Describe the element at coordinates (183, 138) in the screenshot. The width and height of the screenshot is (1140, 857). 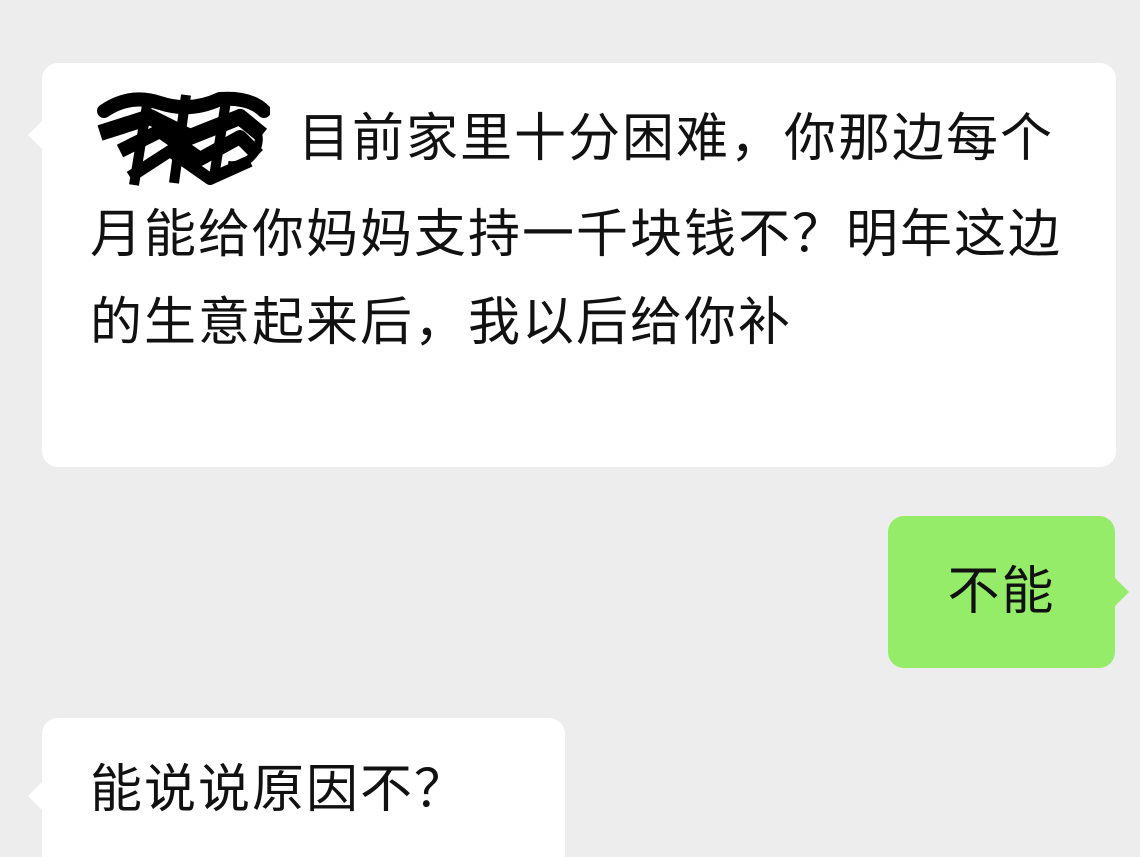
I see `redaction-scribble-icon` at that location.